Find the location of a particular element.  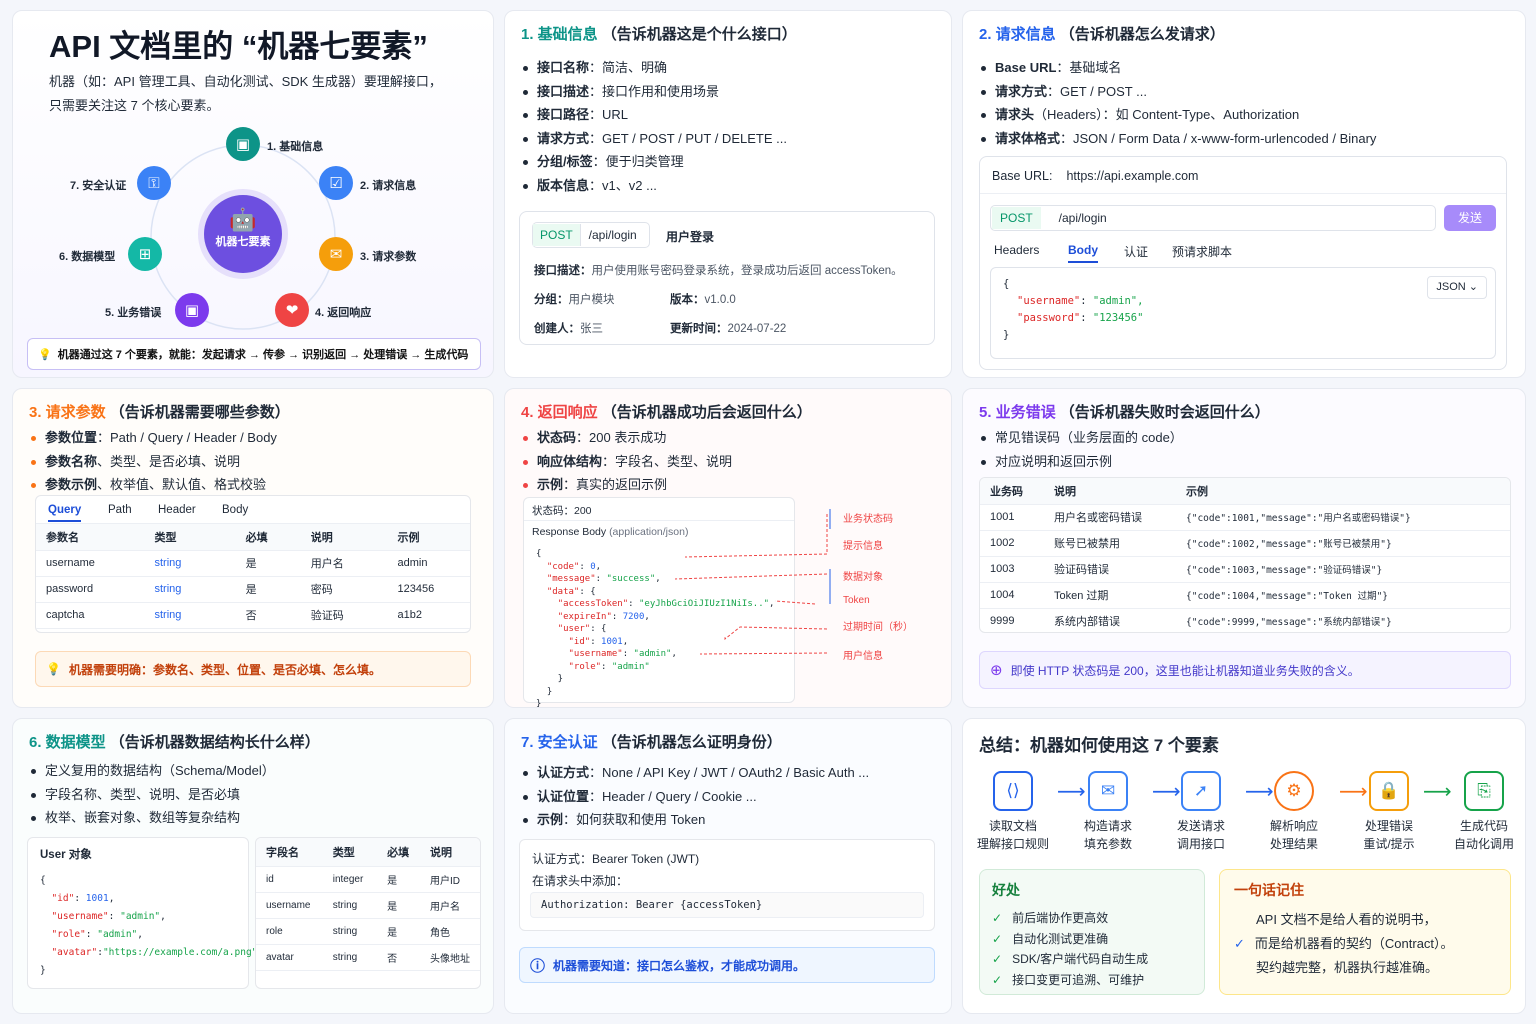

brace-close: } is located at coordinates (1006, 335).